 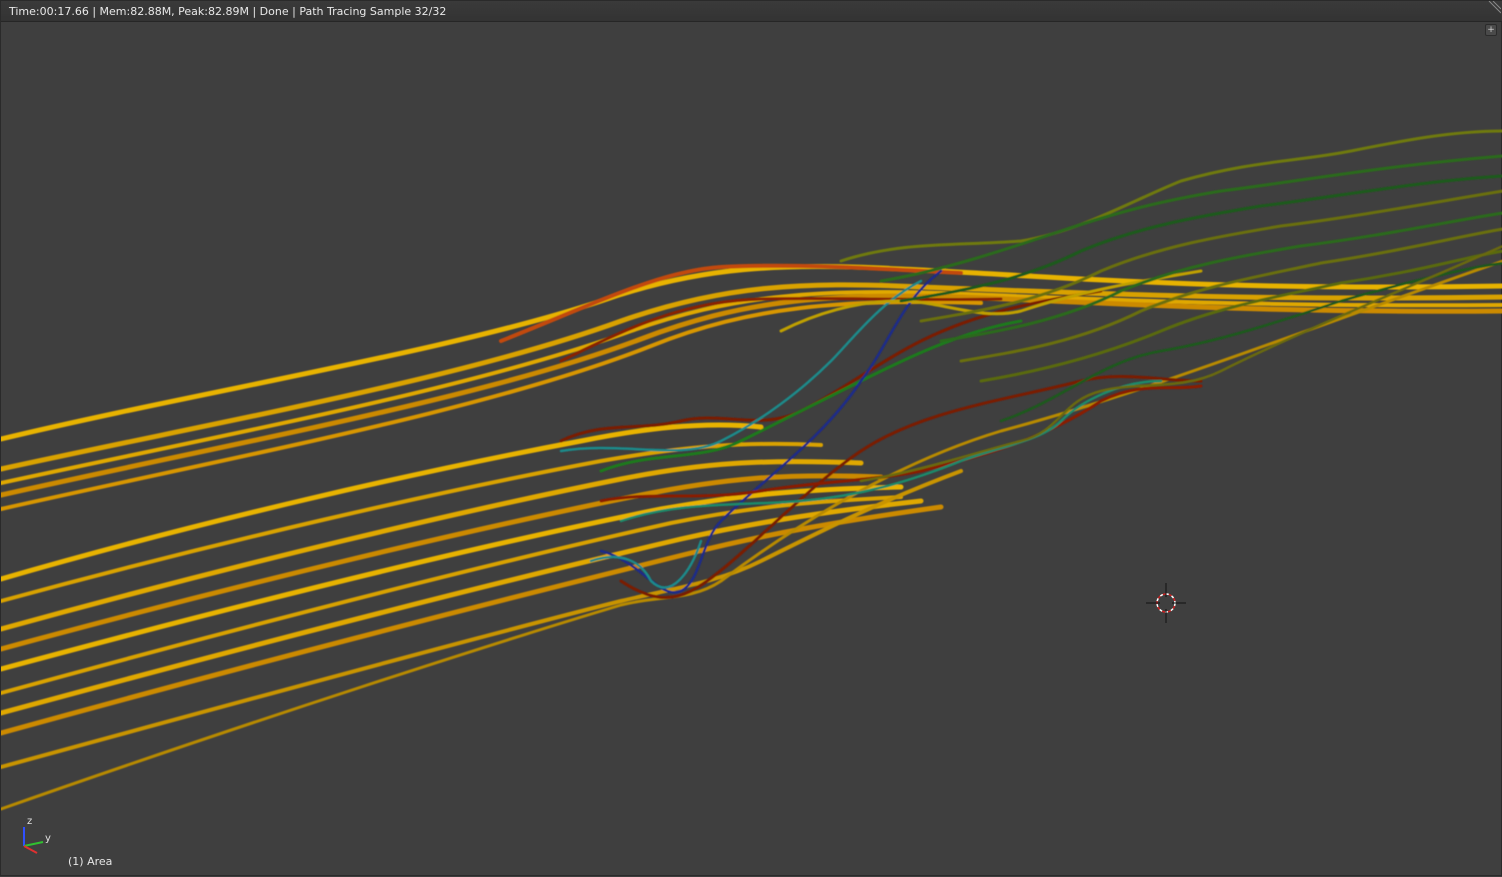 What do you see at coordinates (1491, 30) in the screenshot?
I see `toolshelf-toggle-button: +` at bounding box center [1491, 30].